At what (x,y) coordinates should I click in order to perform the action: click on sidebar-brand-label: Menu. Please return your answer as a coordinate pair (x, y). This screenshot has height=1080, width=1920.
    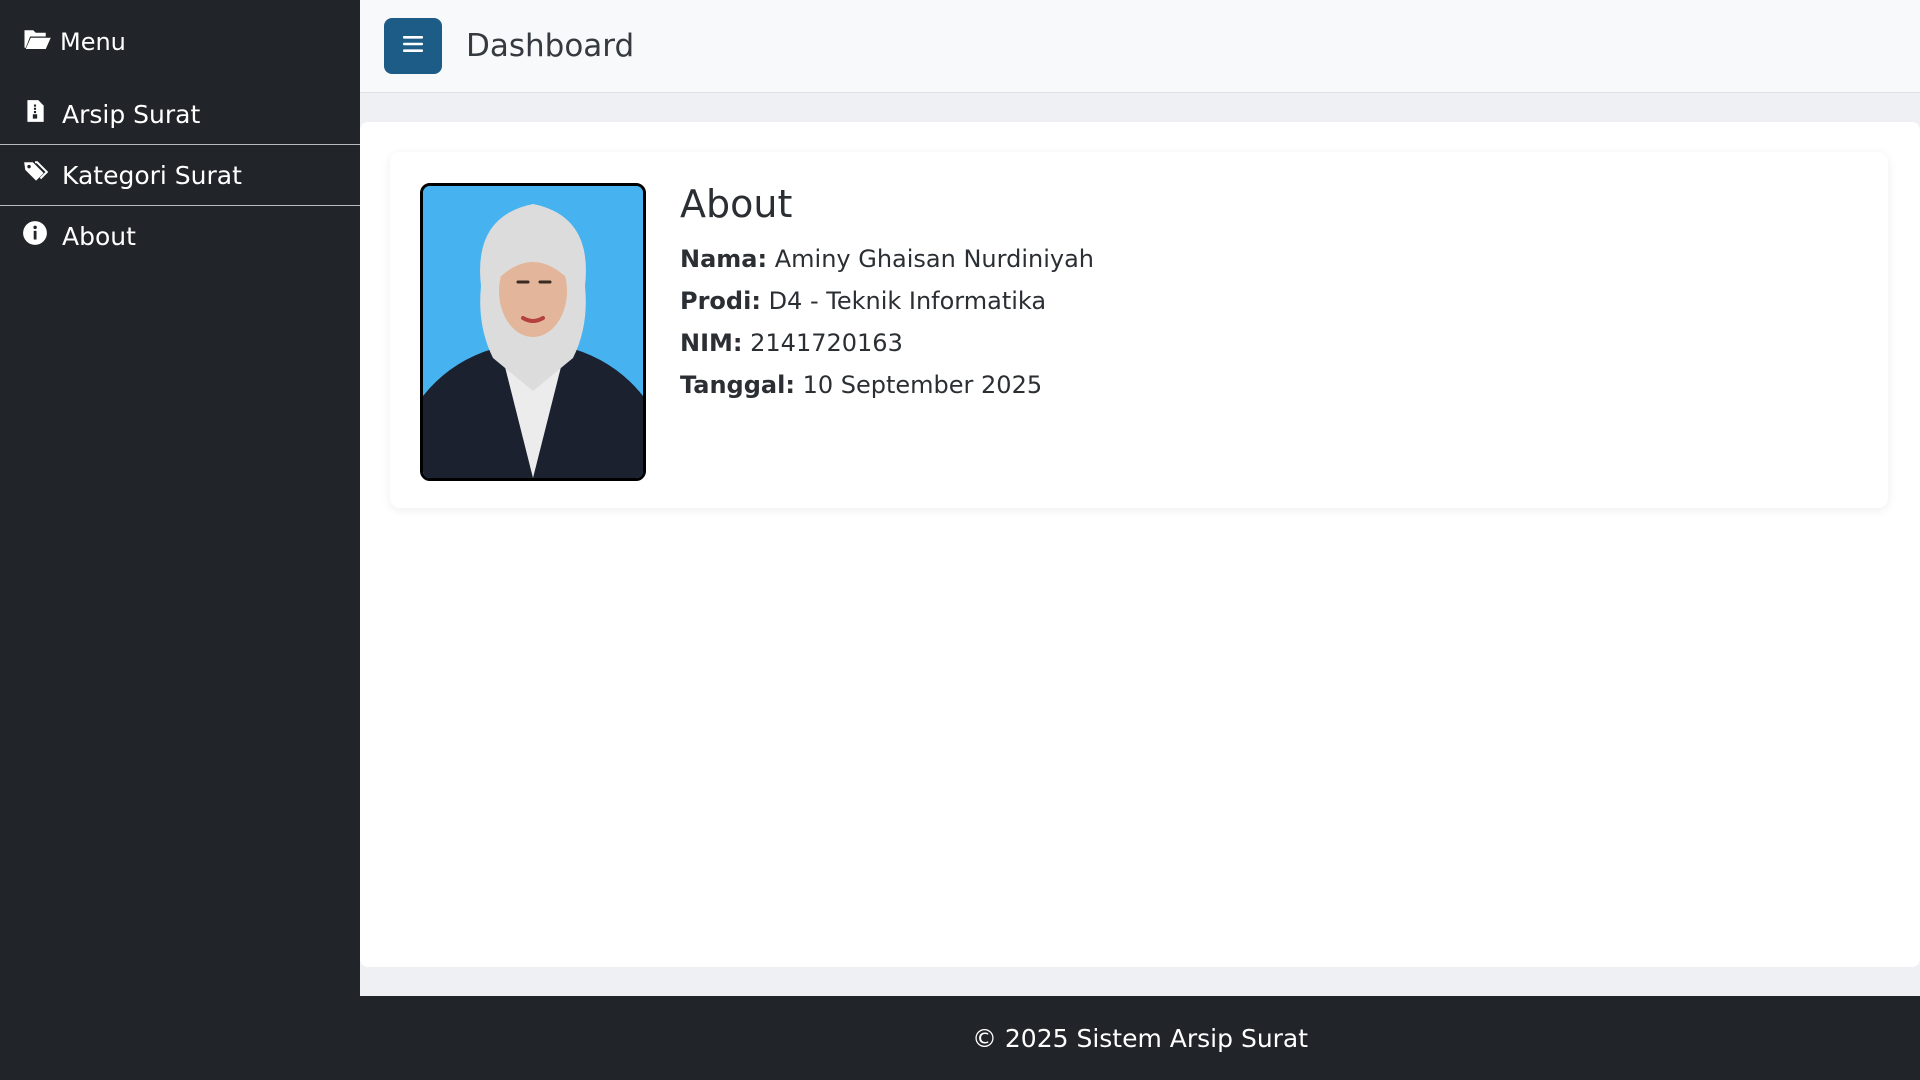
    Looking at the image, I should click on (93, 42).